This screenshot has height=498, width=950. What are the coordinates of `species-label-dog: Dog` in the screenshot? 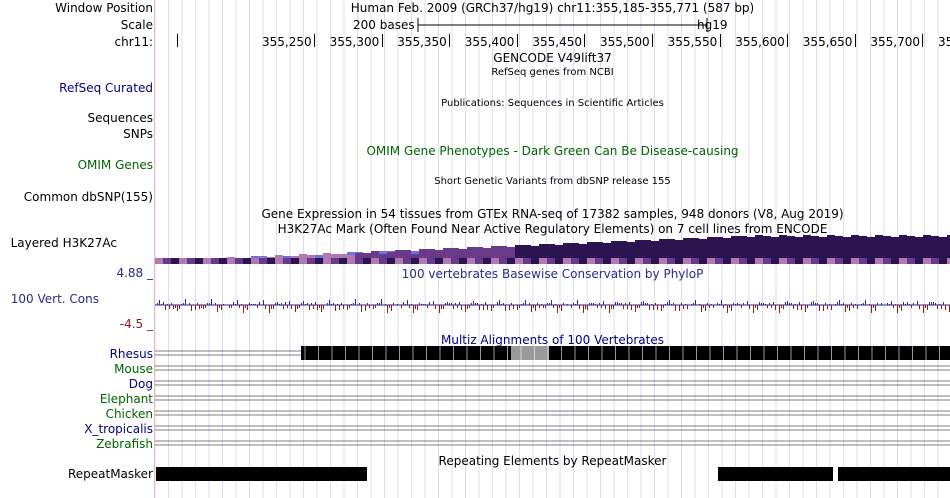 It's located at (141, 384).